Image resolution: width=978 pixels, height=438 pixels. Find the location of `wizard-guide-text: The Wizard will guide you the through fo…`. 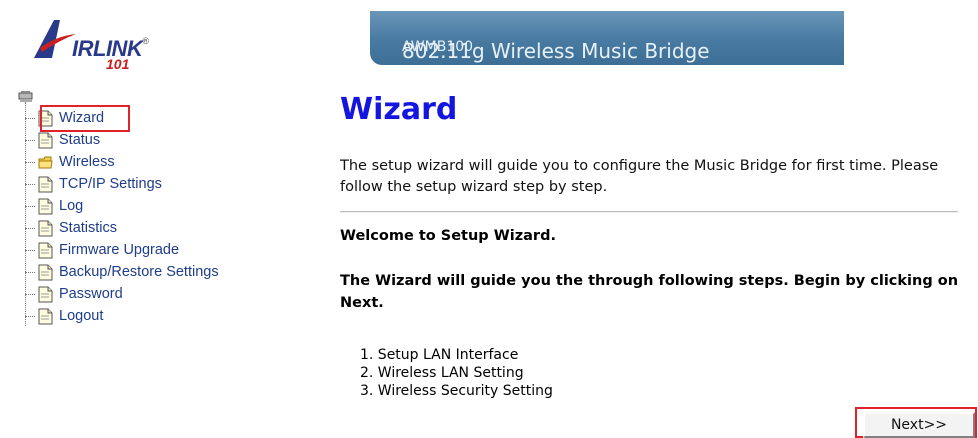

wizard-guide-text: The Wizard will guide you the through fo… is located at coordinates (649, 292).